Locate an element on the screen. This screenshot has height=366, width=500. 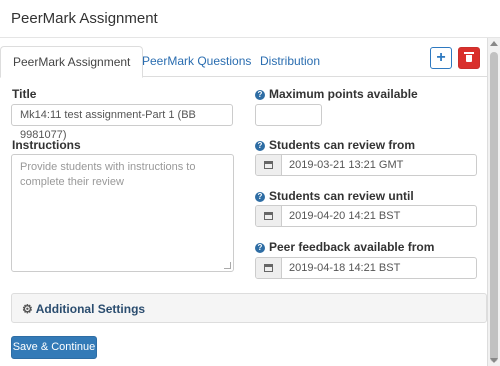
tab-peermark-assignment: PeerMark Assignment is located at coordinates (72, 62).